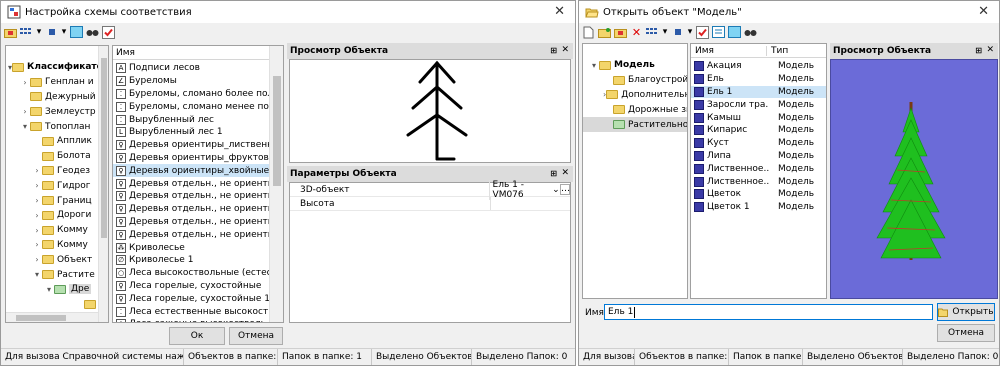 This screenshot has width=1000, height=366. I want to click on tree-item, so click(52, 304).